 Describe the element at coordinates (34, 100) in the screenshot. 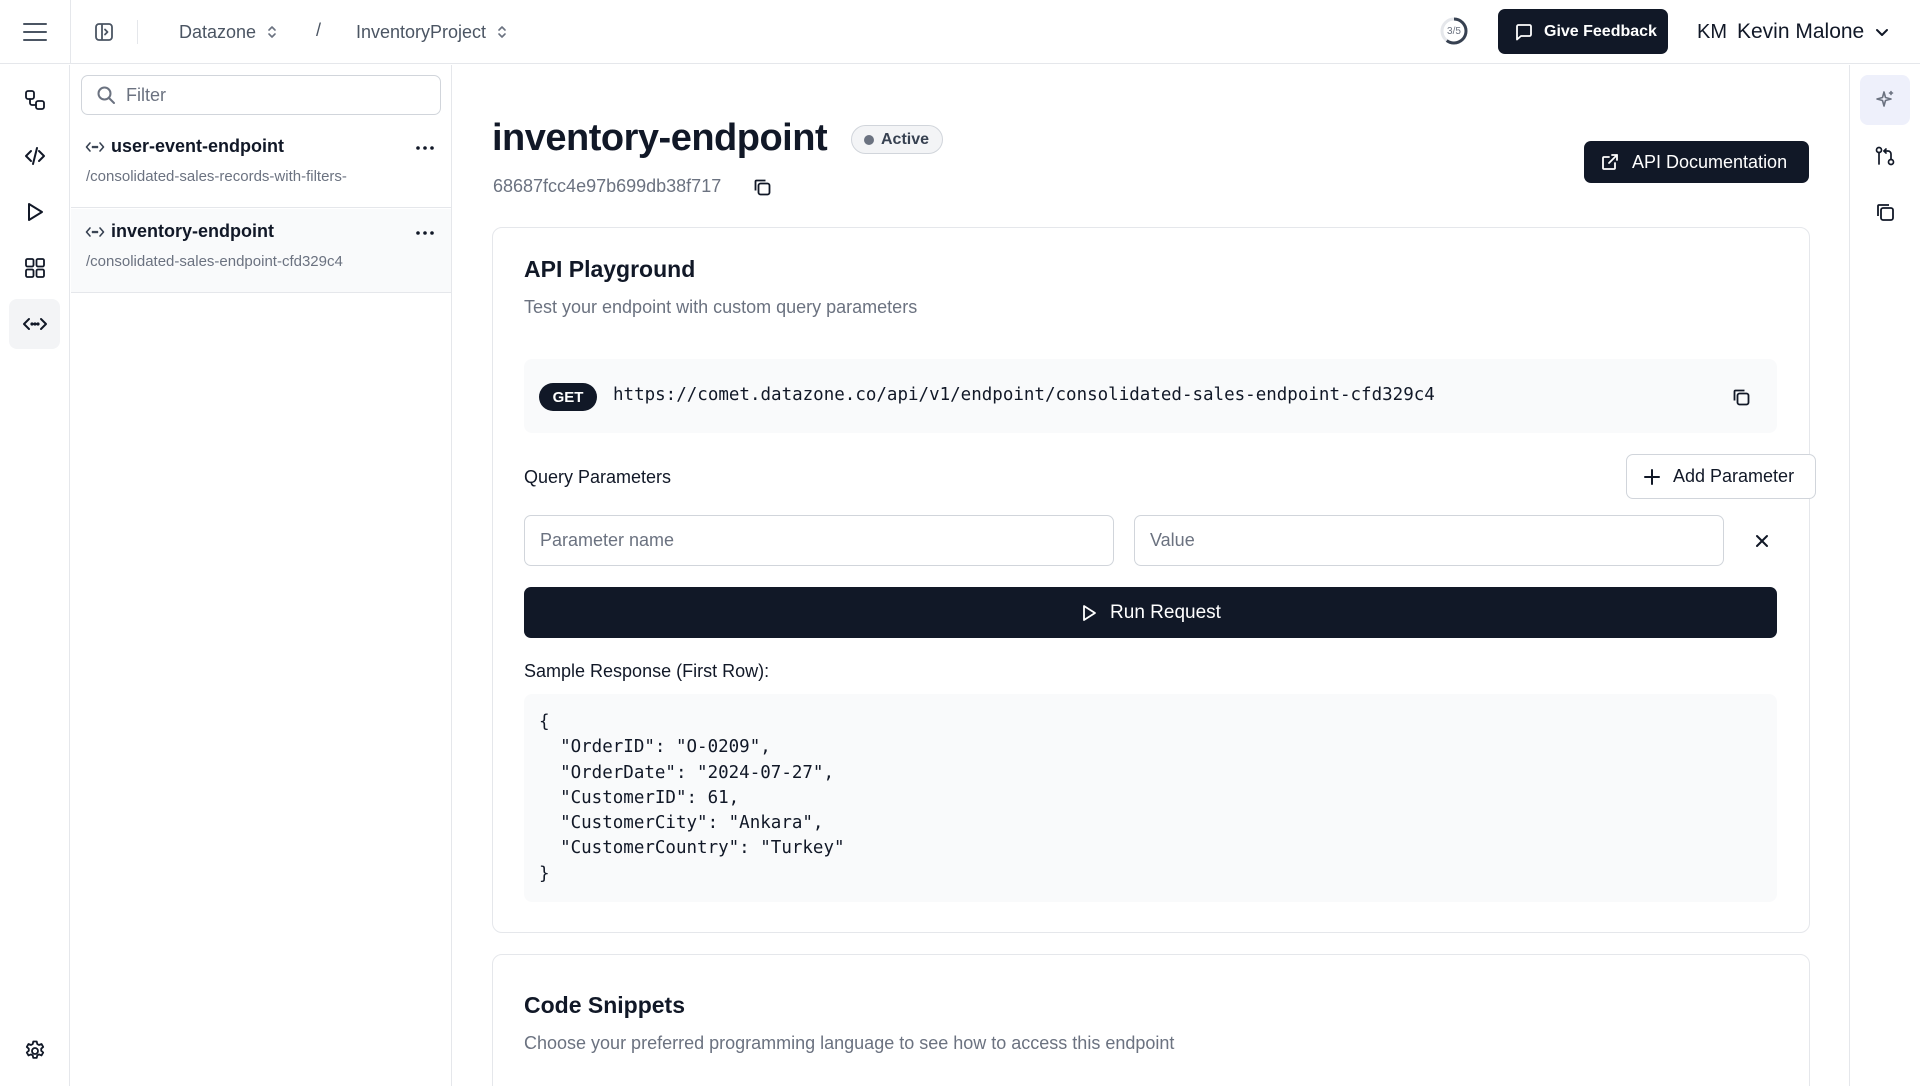

I see `pipelines-icon` at that location.